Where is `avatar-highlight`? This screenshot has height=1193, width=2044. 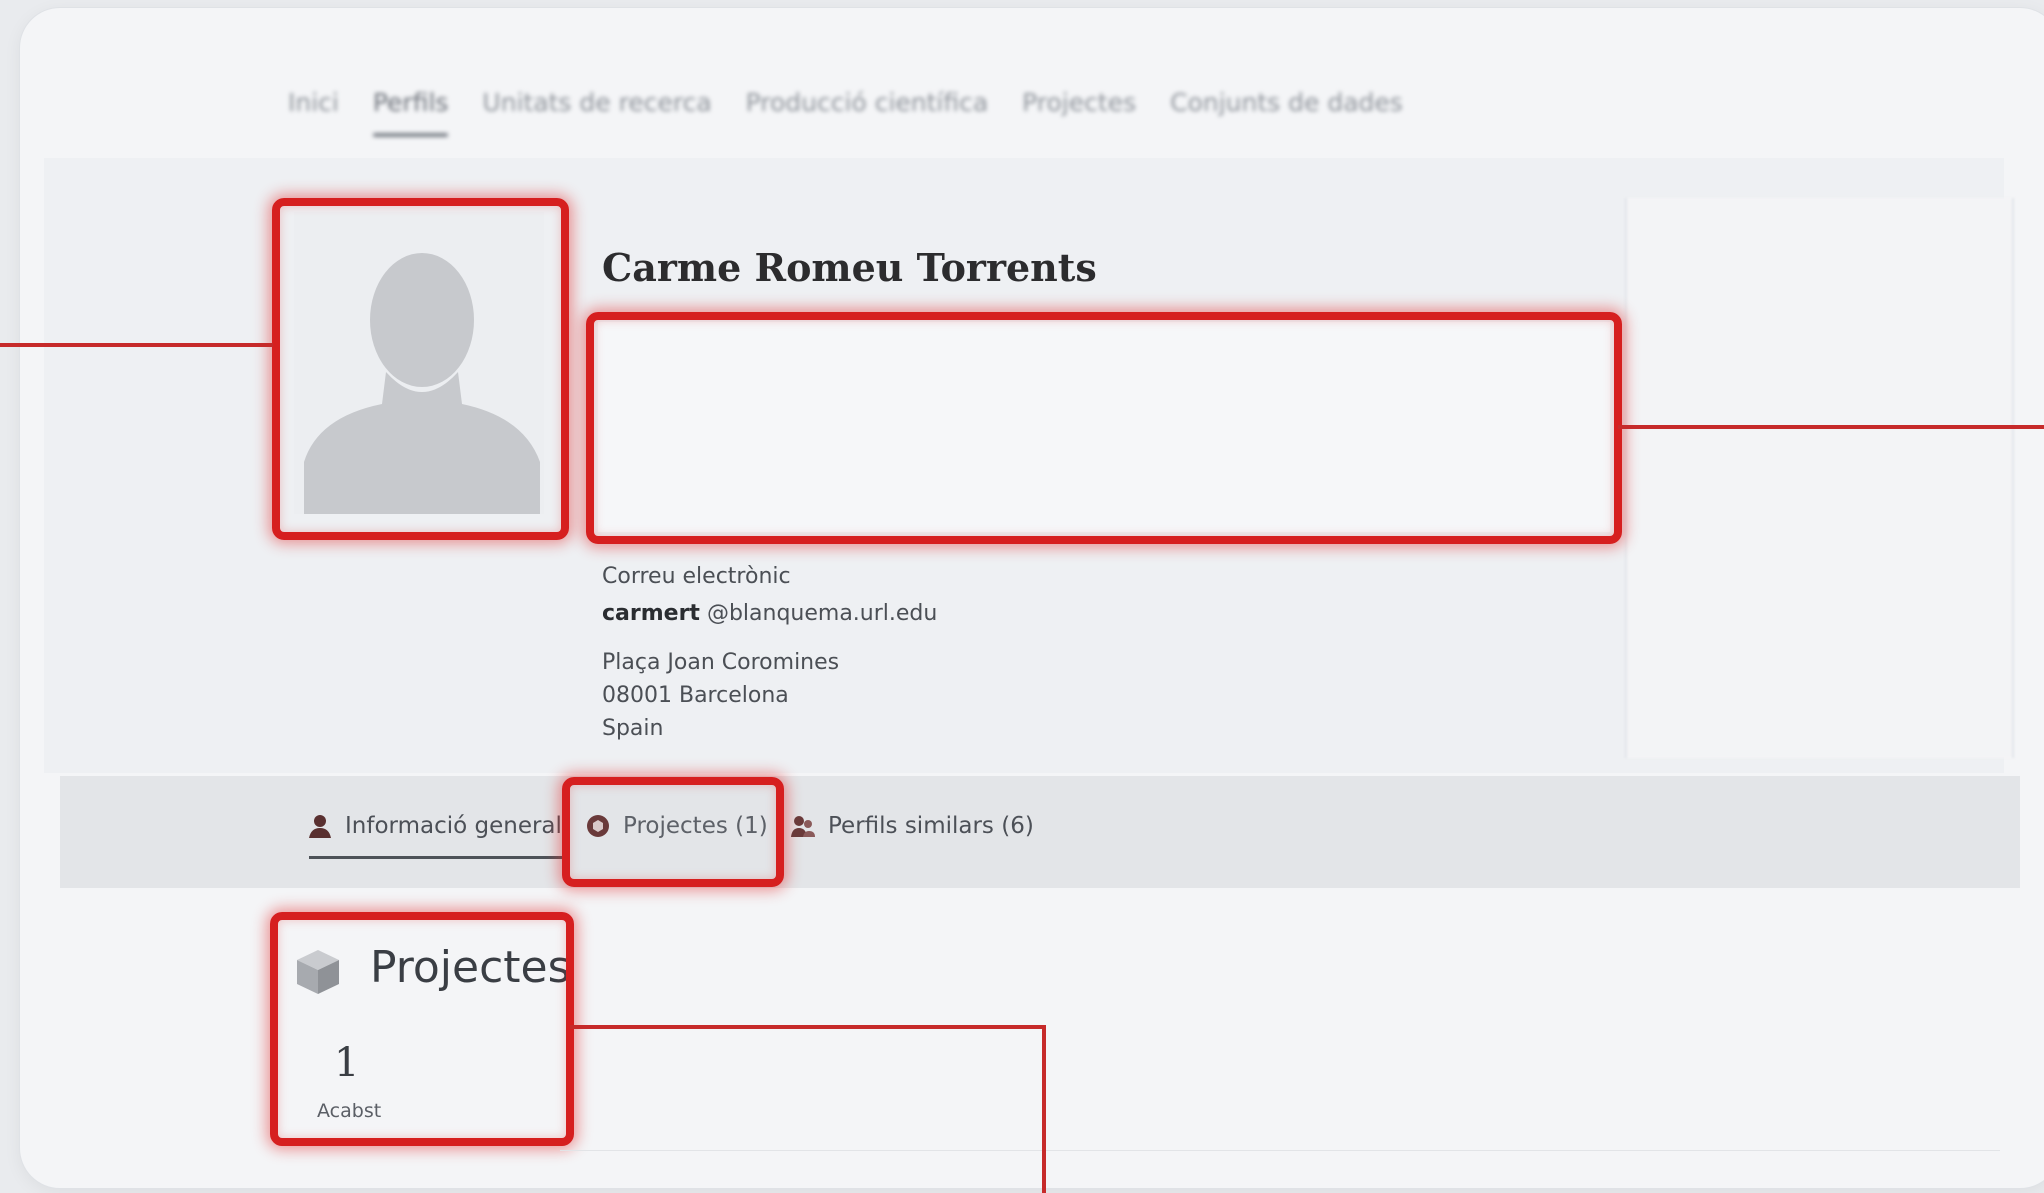
avatar-highlight is located at coordinates (420, 369).